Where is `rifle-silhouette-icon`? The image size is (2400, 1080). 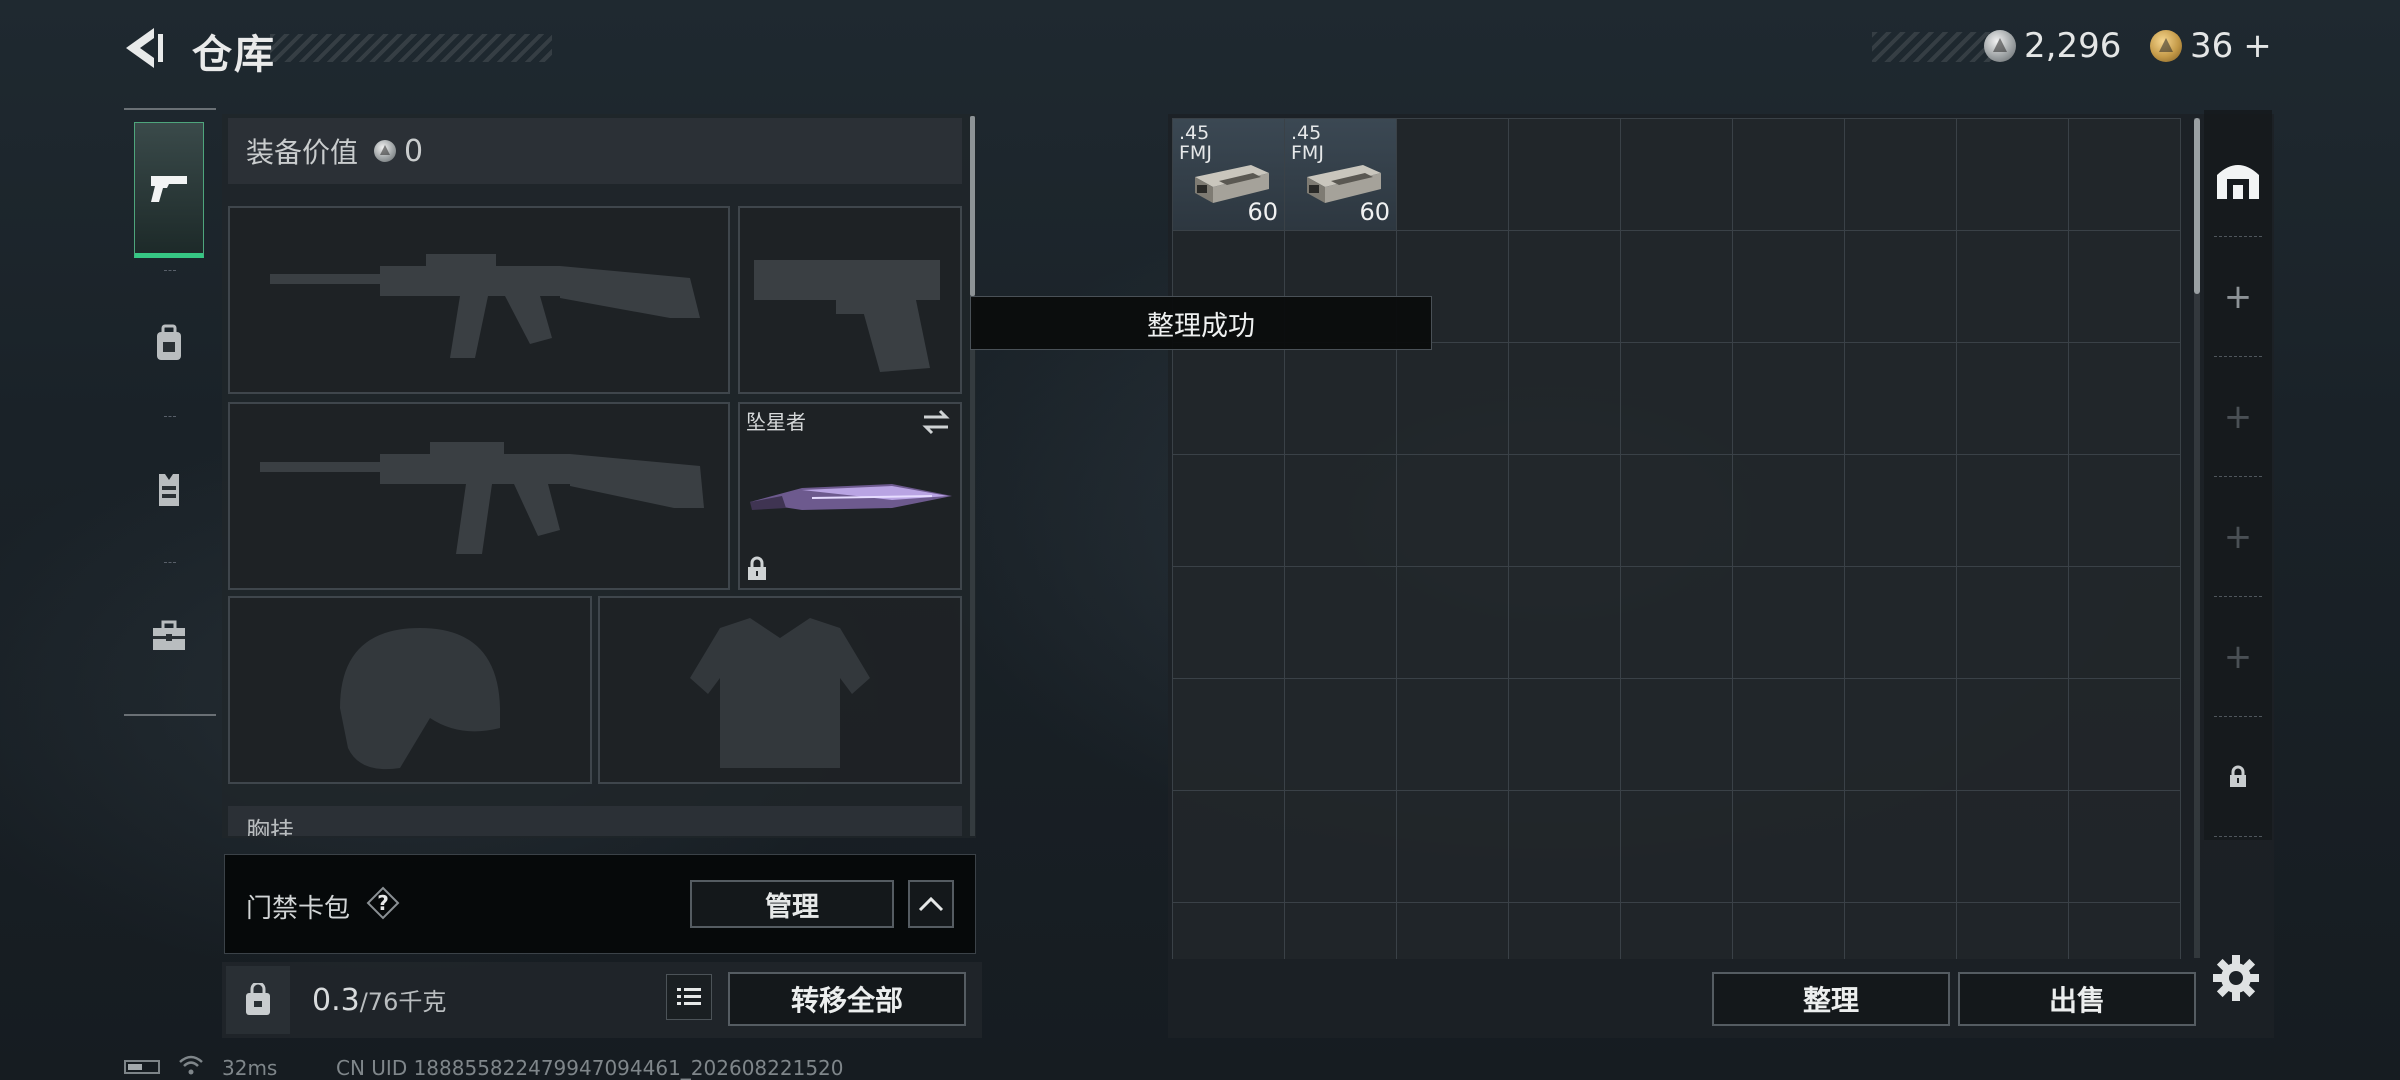
rifle-silhouette-icon is located at coordinates (485, 306).